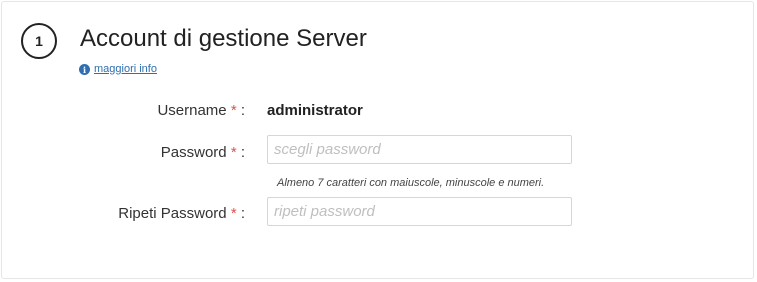 The width and height of the screenshot is (757, 282). What do you see at coordinates (419, 149) in the screenshot?
I see `password-input` at bounding box center [419, 149].